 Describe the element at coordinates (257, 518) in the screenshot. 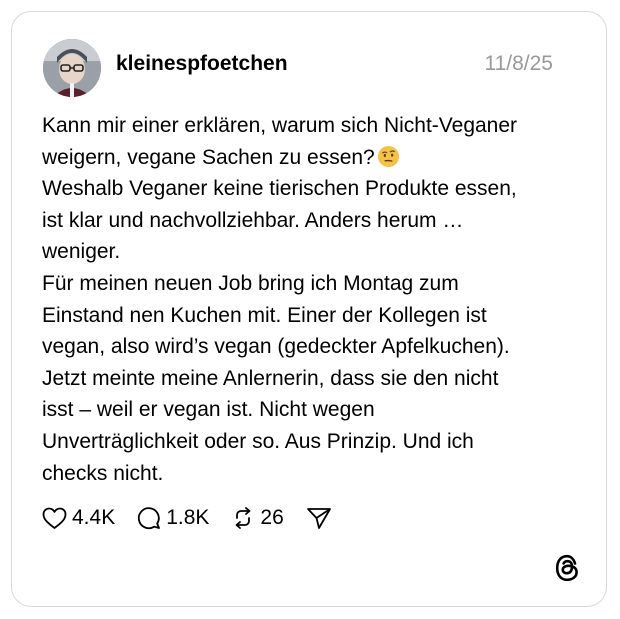

I see `repost-button: 26` at that location.